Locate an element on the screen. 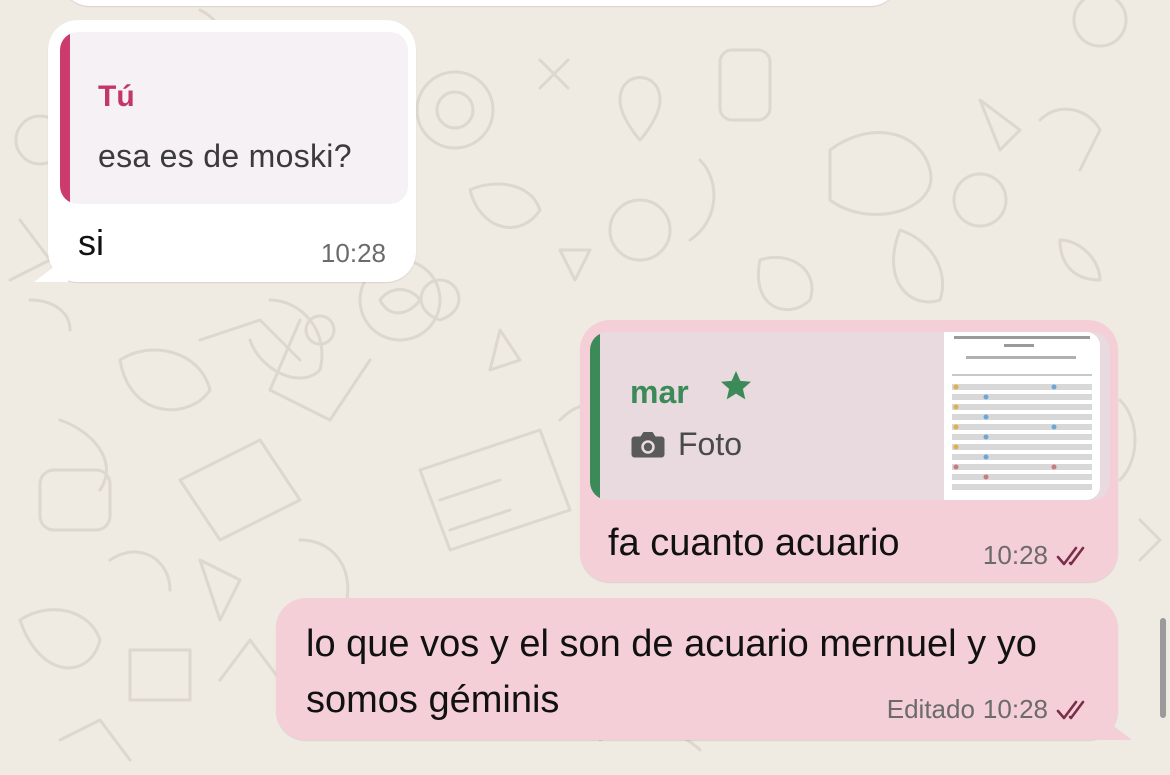 The image size is (1170, 775). photo-thumbnail is located at coordinates (1022, 416).